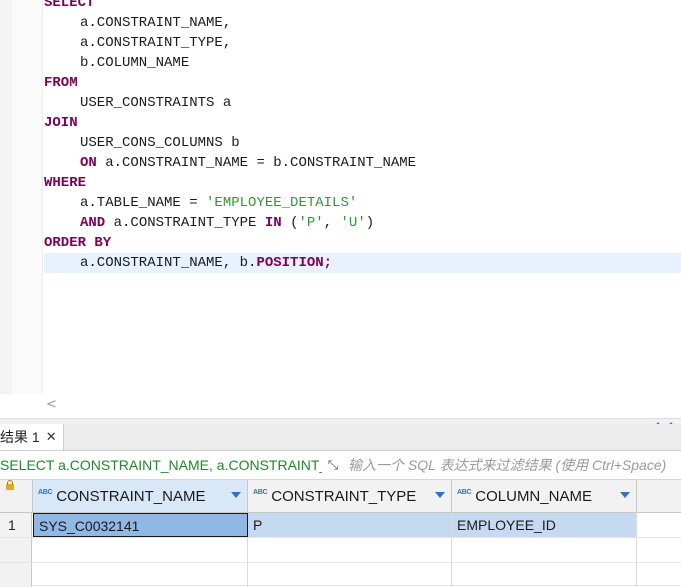 This screenshot has height=587, width=681. What do you see at coordinates (290, 263) in the screenshot?
I see `sql-keyword: POSITION` at bounding box center [290, 263].